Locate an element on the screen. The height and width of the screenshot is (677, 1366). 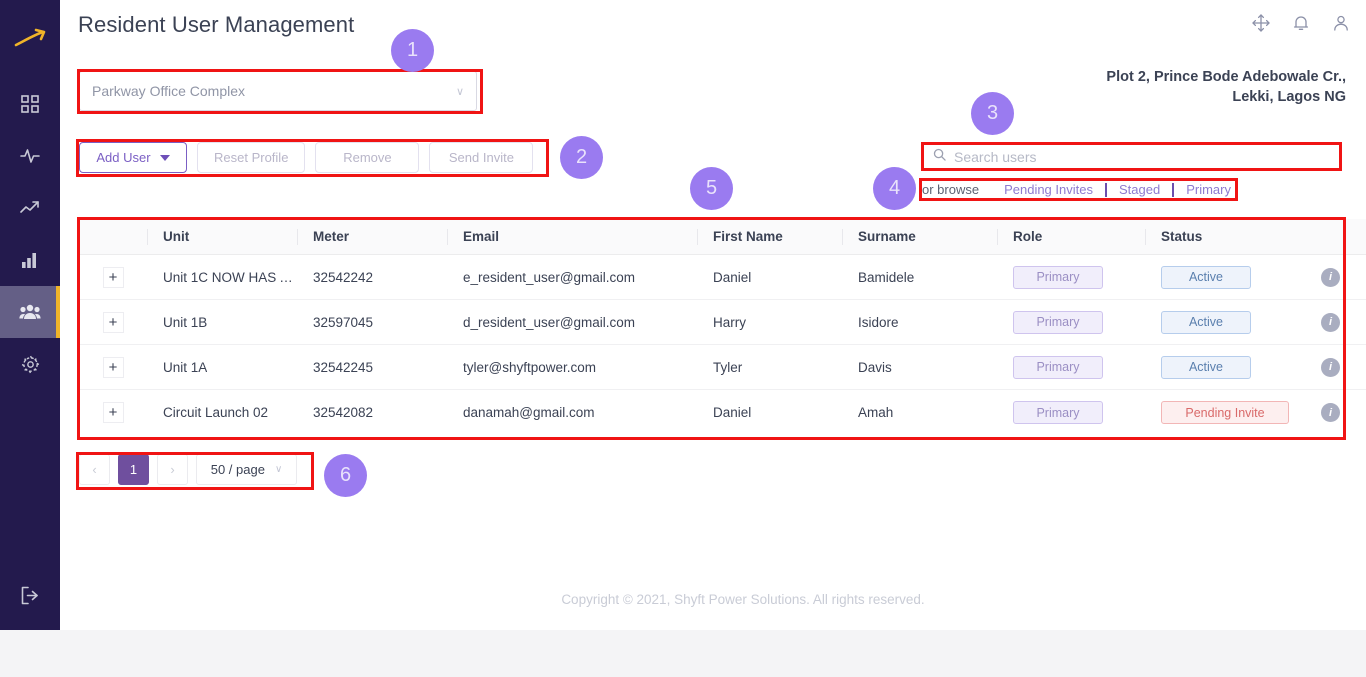
sidebar-item-dashboard is located at coordinates (30, 104).